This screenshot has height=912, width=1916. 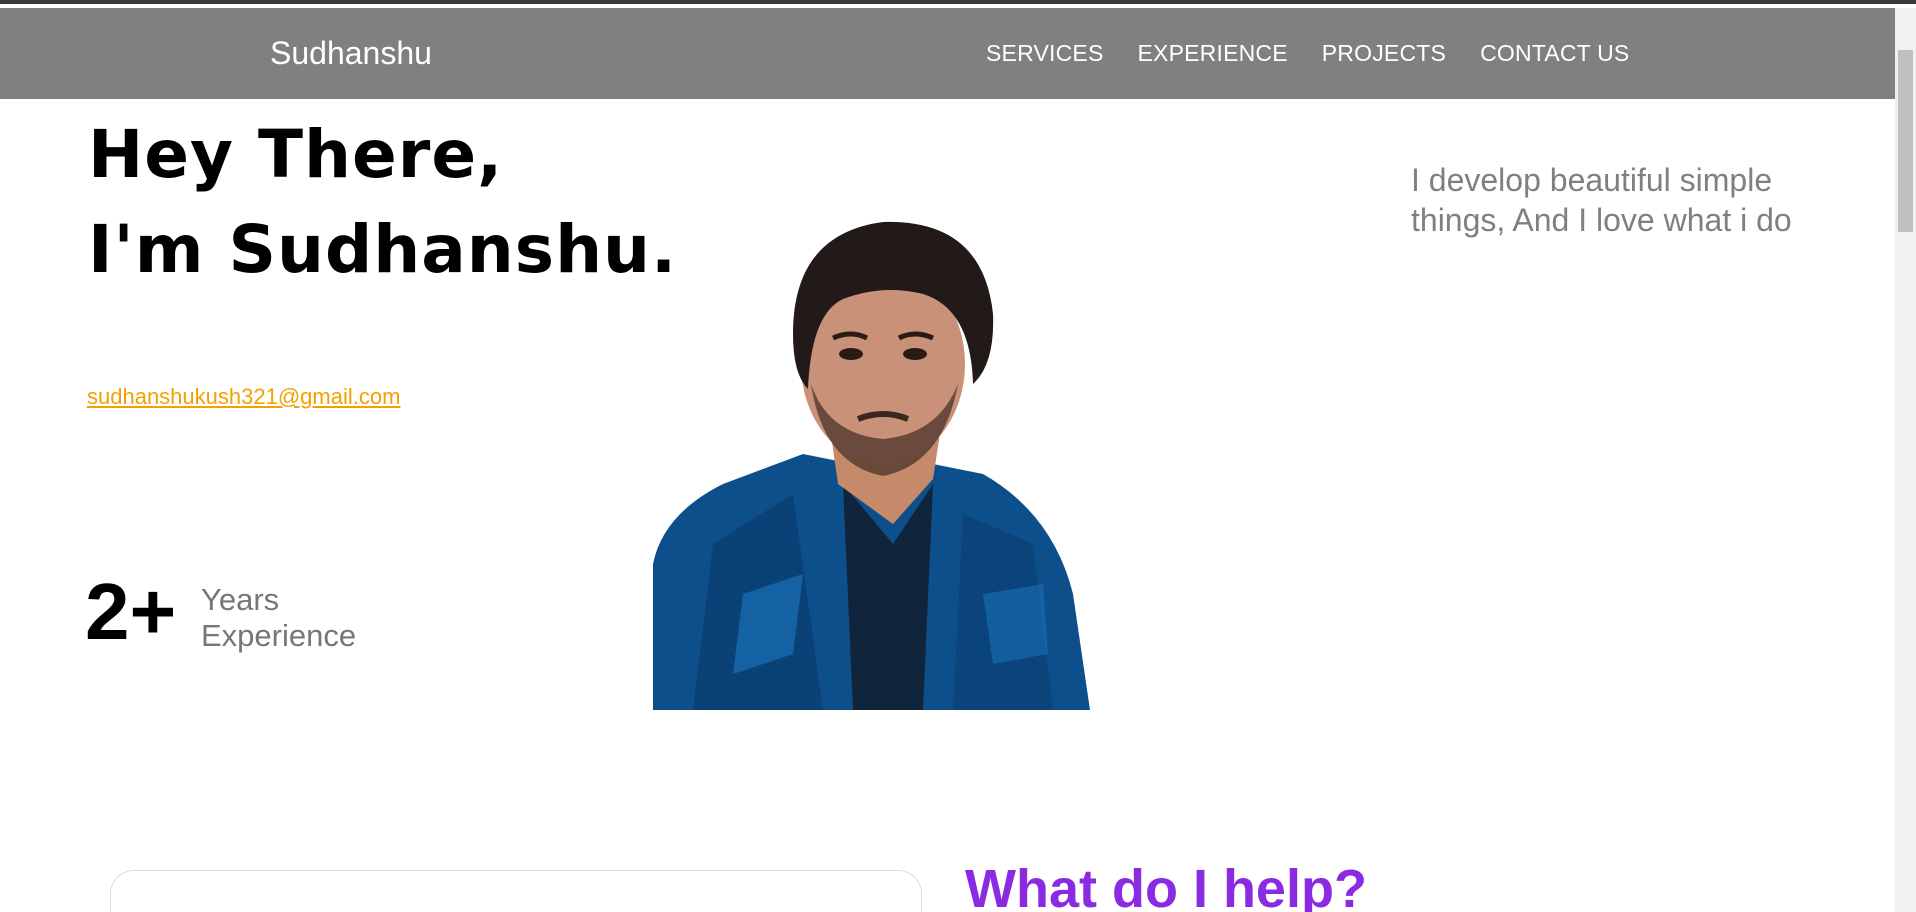 I want to click on experience-count: 2+, so click(x=131, y=611).